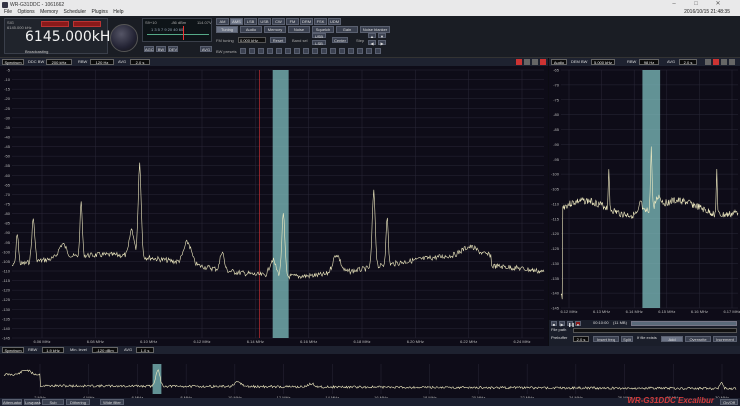 This screenshot has width=740, height=406. What do you see at coordinates (306, 21) in the screenshot?
I see `mode-drm: DRM` at bounding box center [306, 21].